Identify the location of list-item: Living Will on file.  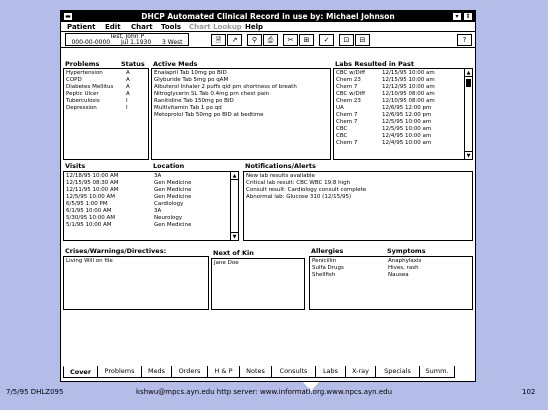
(136, 261).